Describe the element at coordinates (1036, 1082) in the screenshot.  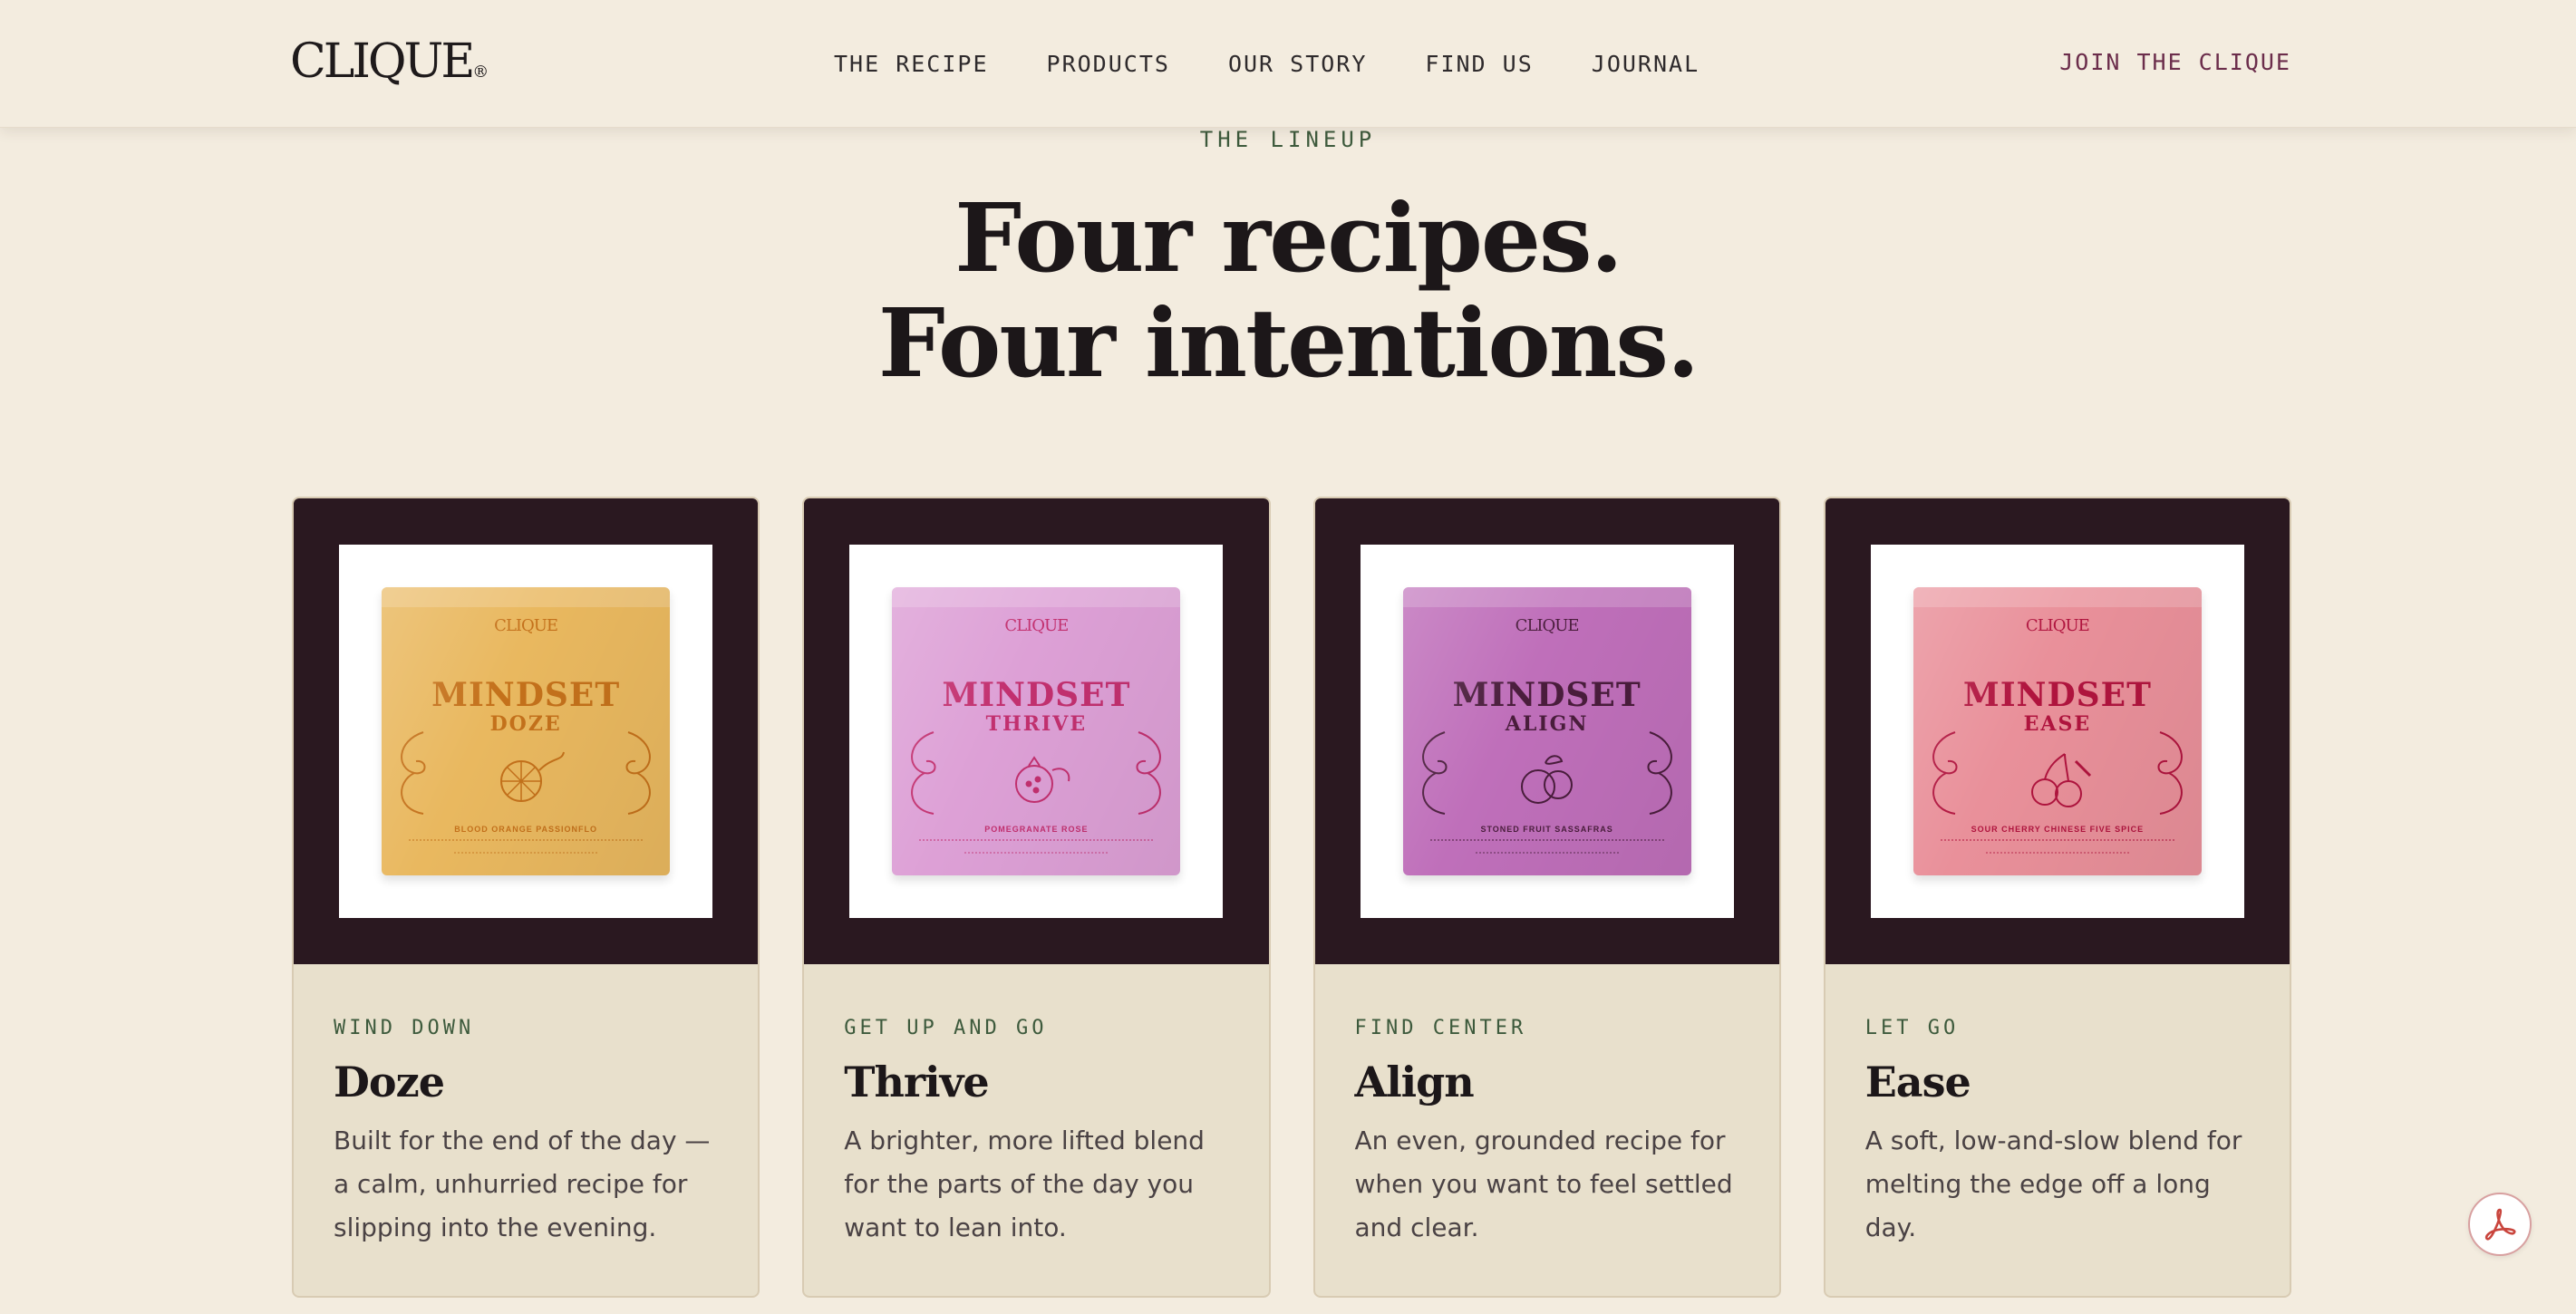
I see `card-title: Thrive` at that location.